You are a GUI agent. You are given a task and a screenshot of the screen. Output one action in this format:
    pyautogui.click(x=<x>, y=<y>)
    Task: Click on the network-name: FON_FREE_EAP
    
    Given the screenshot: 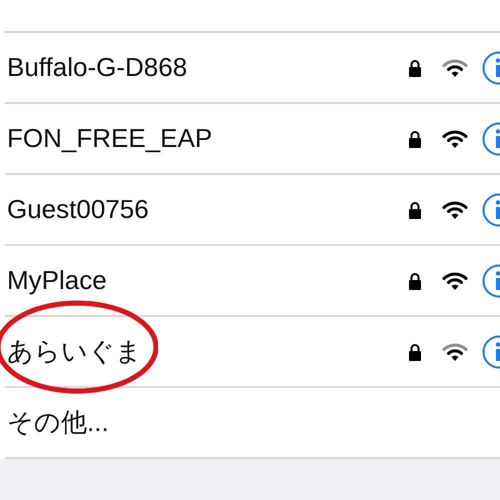 What is the action you would take?
    pyautogui.click(x=109, y=138)
    